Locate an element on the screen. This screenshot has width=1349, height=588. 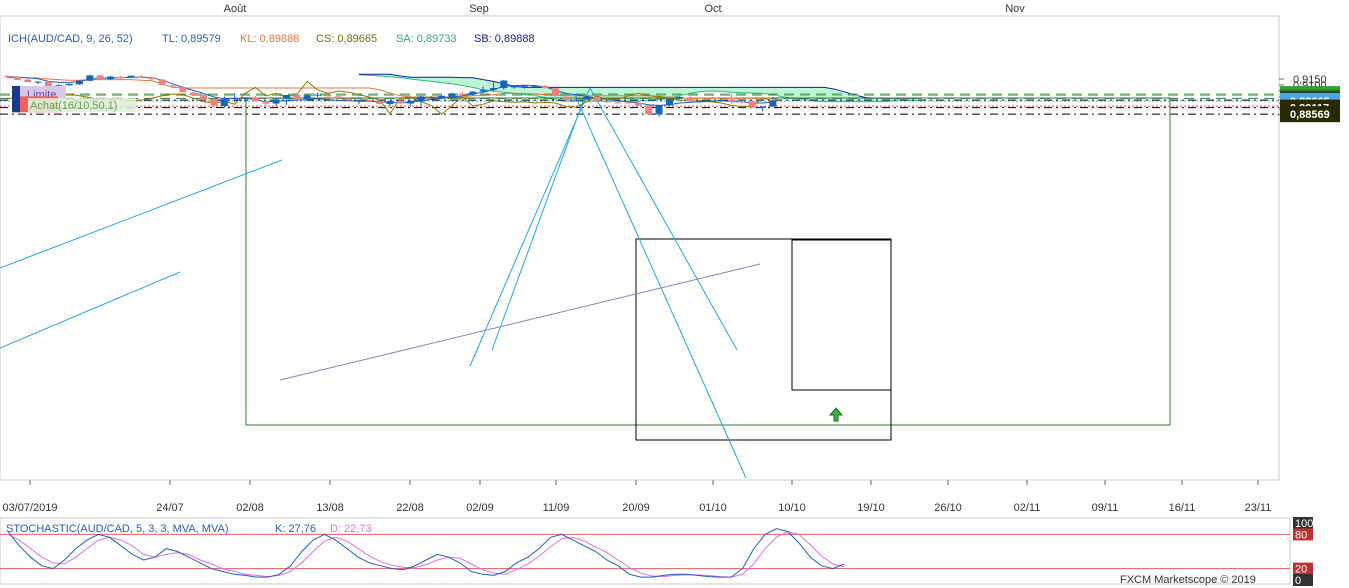
x-tick-label: 03/07/2019 is located at coordinates (29, 508).